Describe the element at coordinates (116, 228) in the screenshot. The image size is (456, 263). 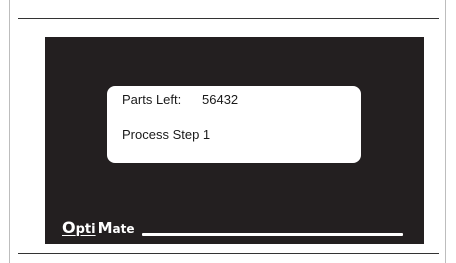
I see `logo-mate: Mate` at that location.